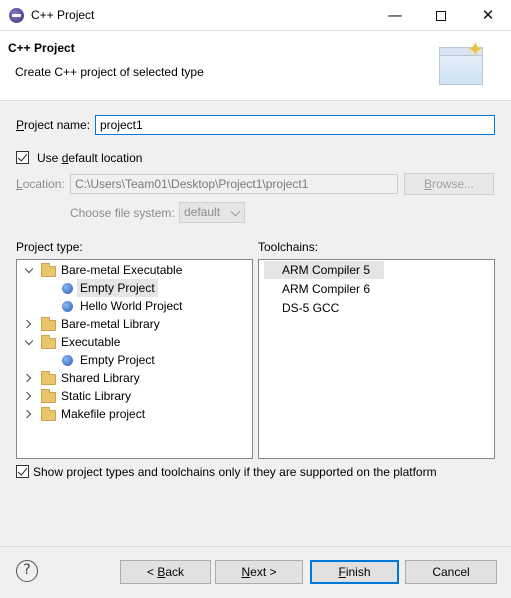  I want to click on close-button: ✕, so click(488, 15).